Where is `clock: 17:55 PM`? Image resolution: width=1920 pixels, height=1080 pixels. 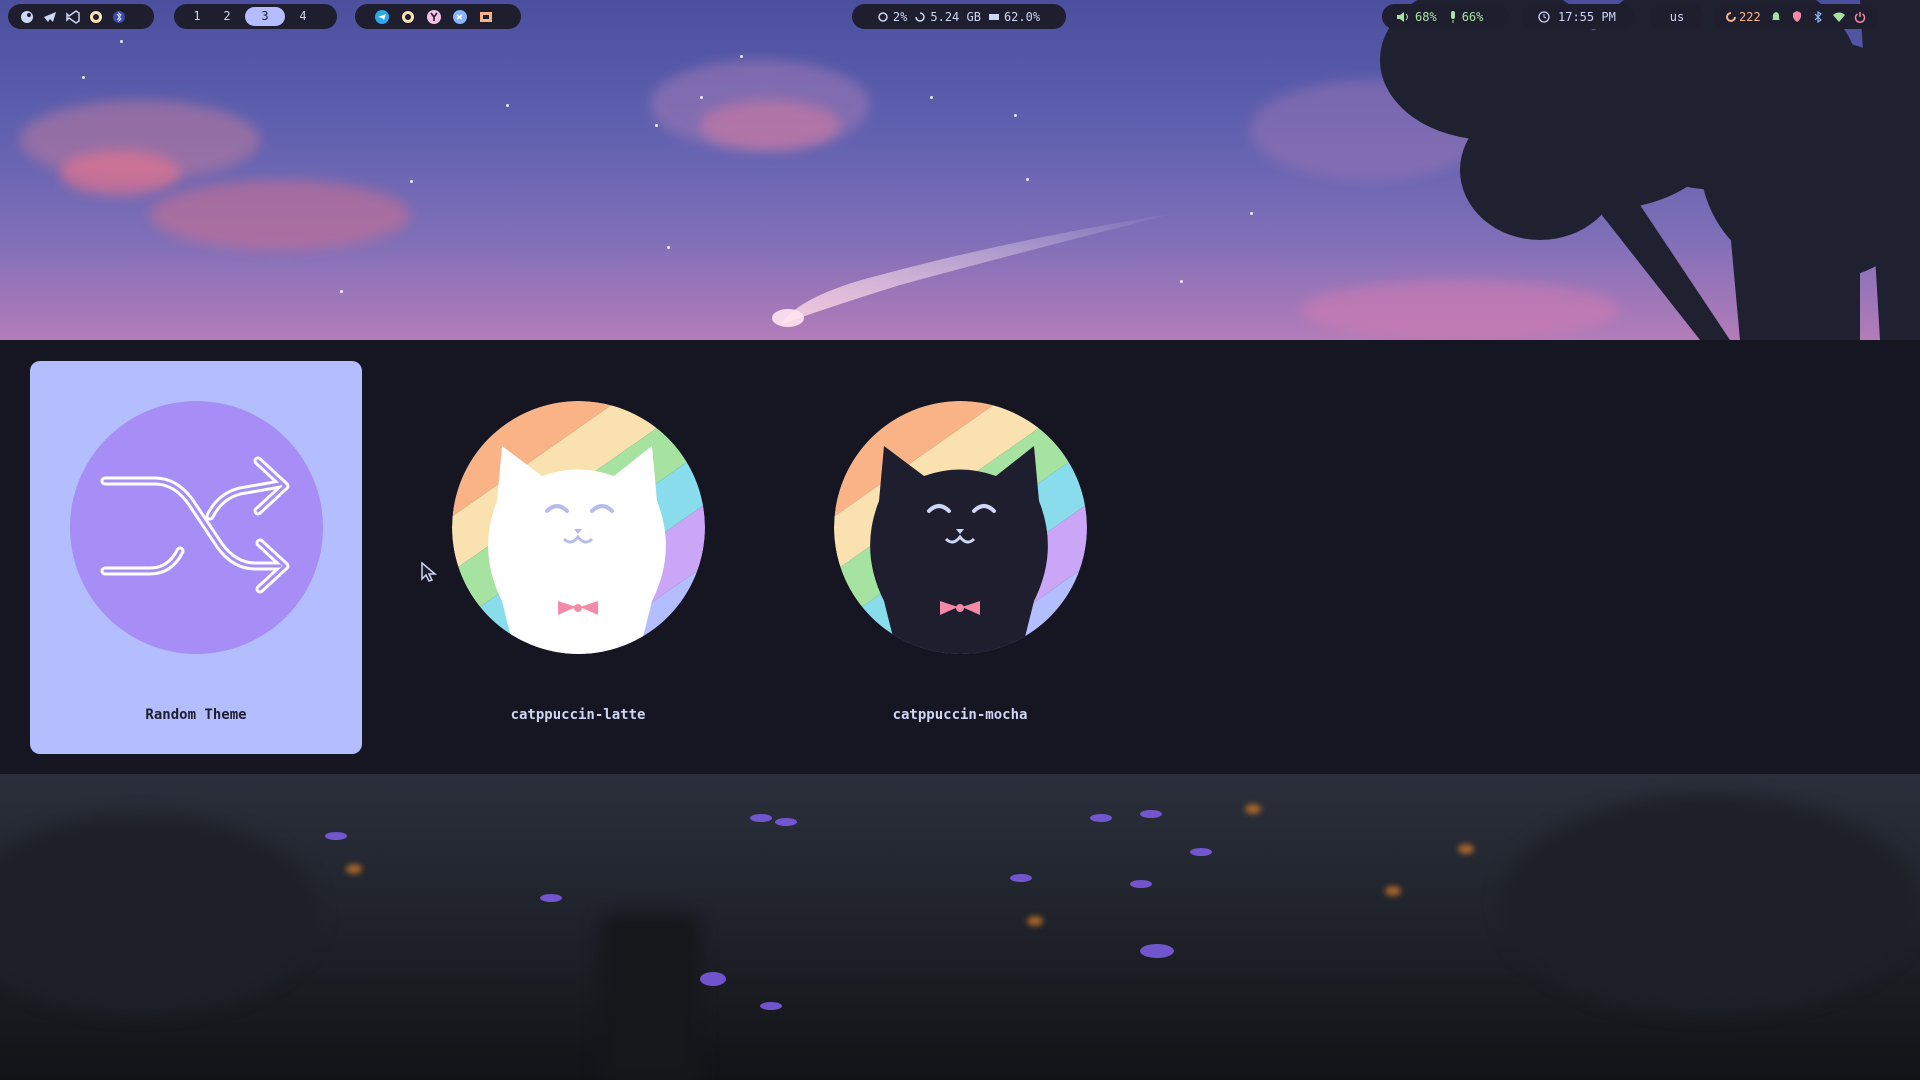 clock: 17:55 PM is located at coordinates (1578, 16).